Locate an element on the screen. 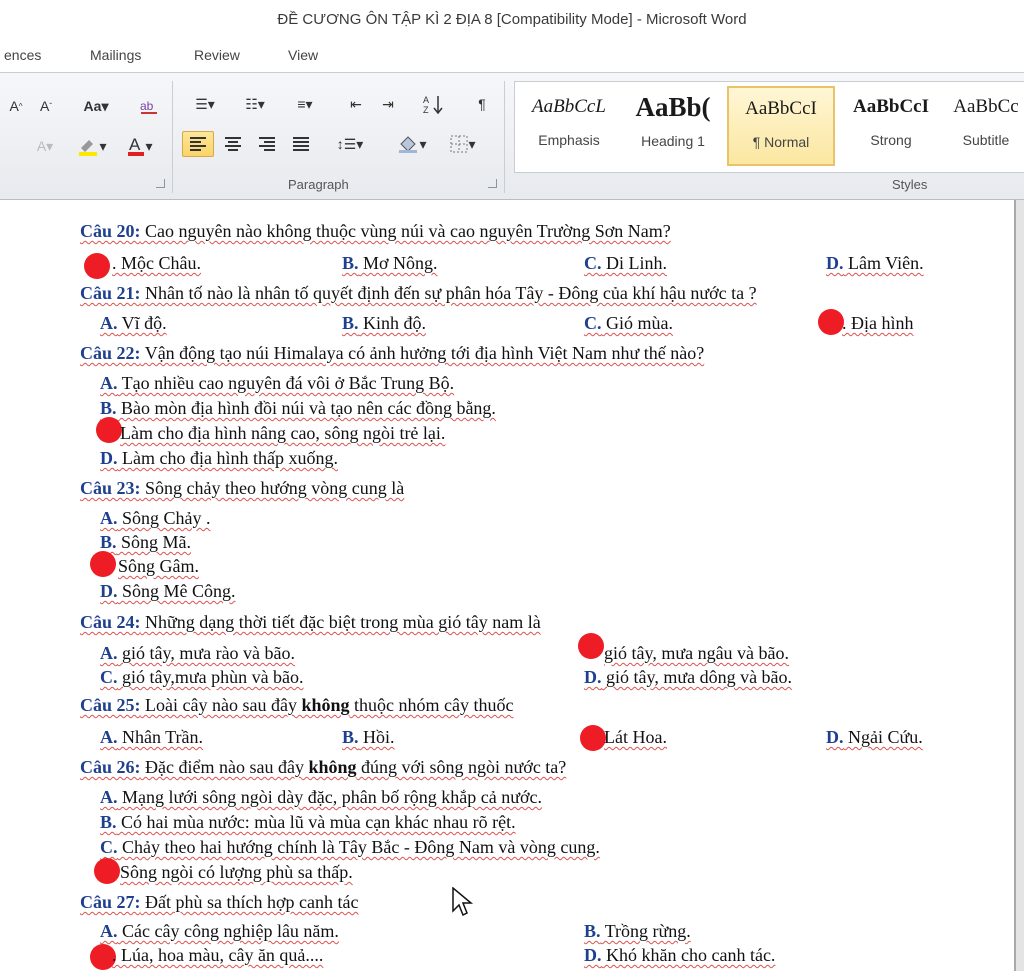  highlight-color-icon: ▾ is located at coordinates (92, 146).